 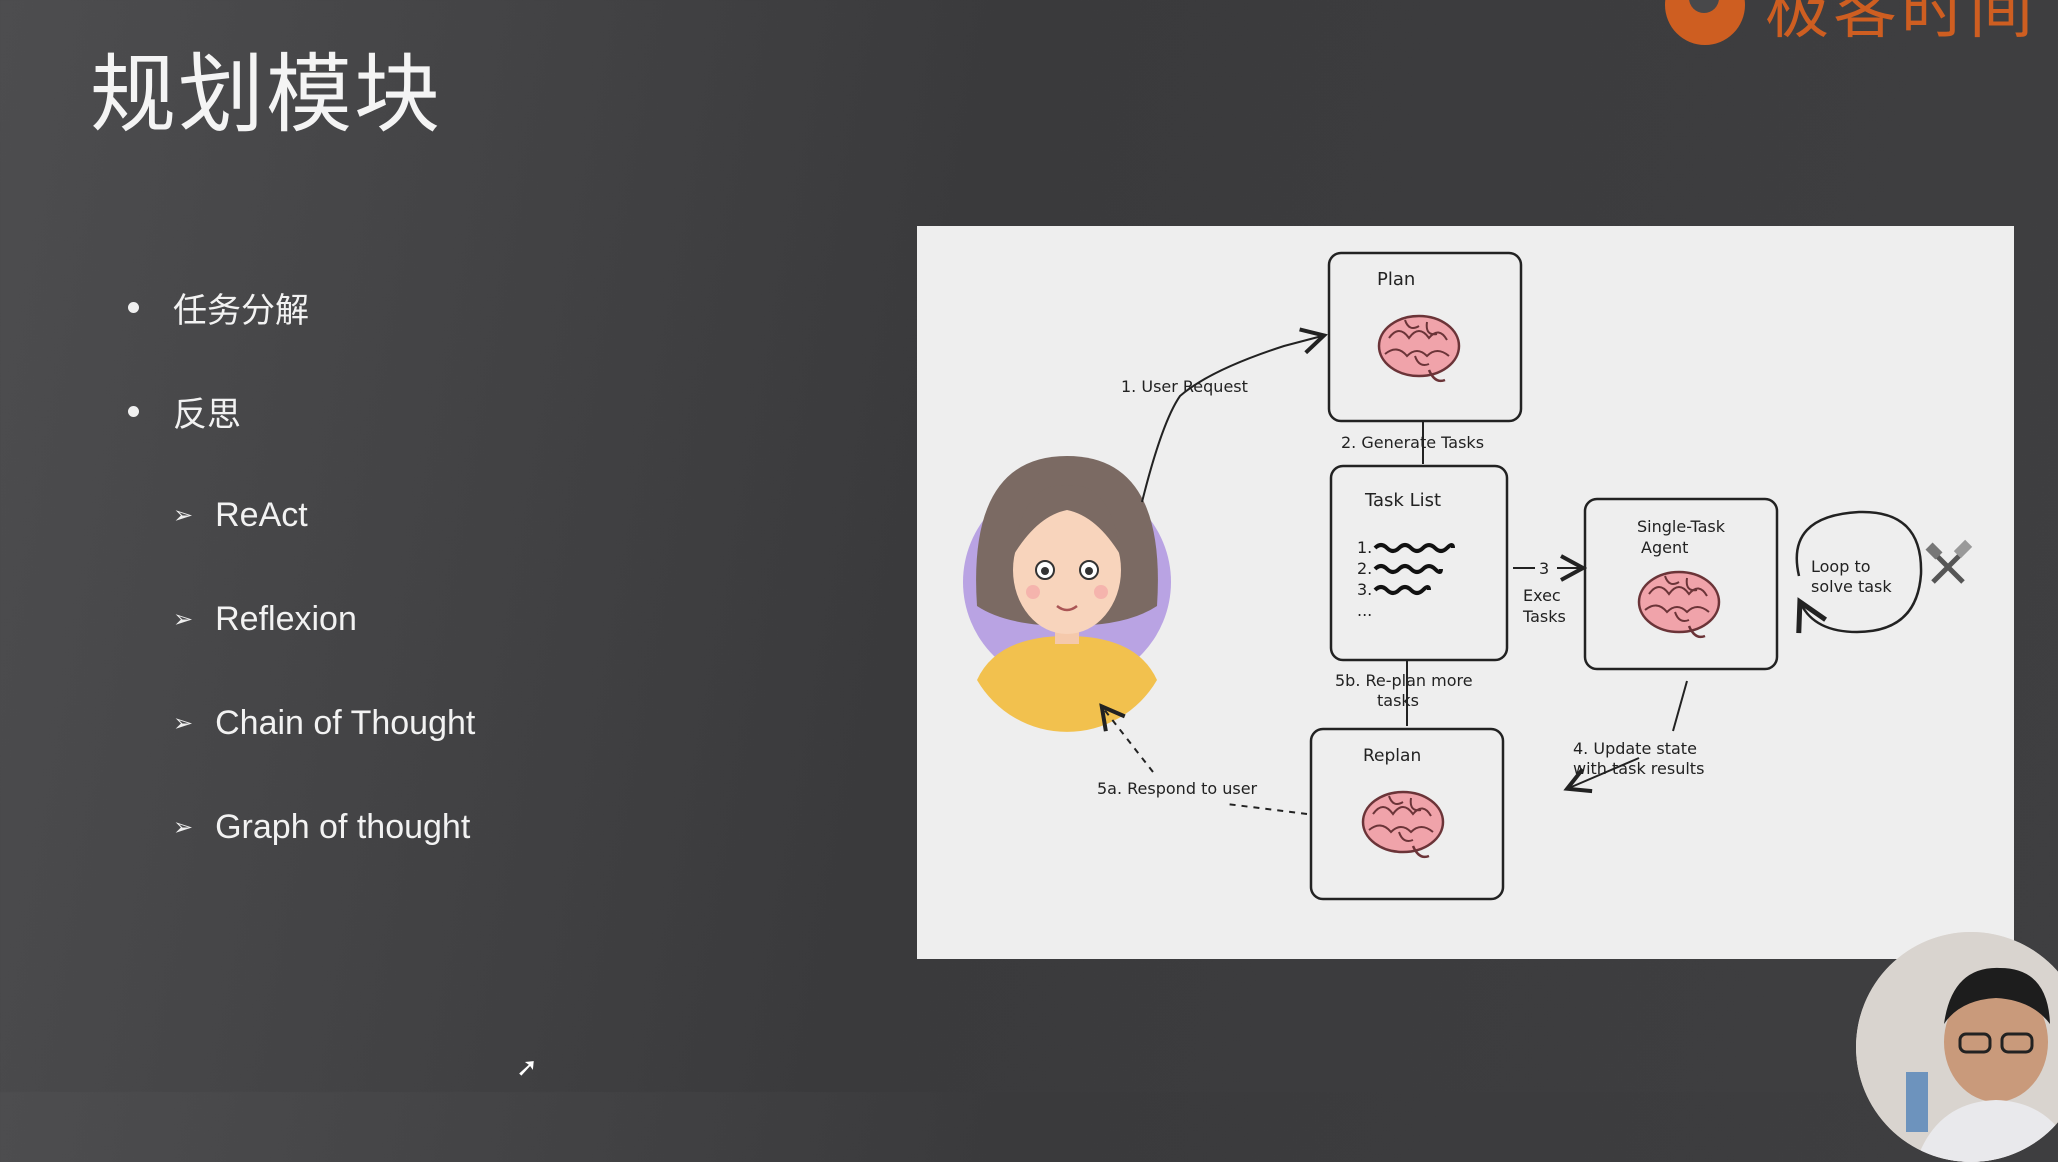 What do you see at coordinates (1231, 419) in the screenshot?
I see `user-request-arrow` at bounding box center [1231, 419].